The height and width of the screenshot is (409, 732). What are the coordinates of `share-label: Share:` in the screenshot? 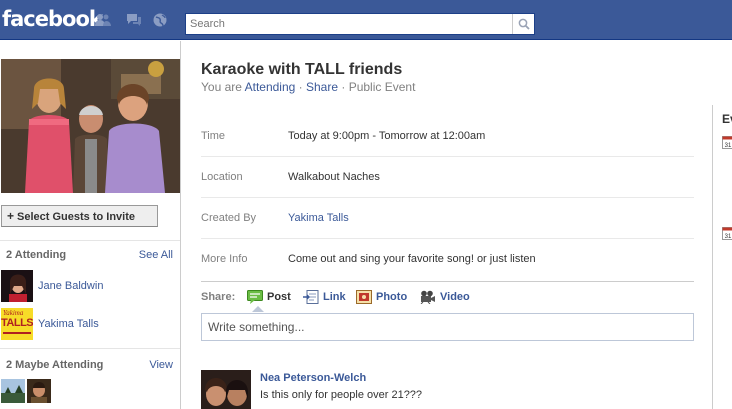 It's located at (218, 297).